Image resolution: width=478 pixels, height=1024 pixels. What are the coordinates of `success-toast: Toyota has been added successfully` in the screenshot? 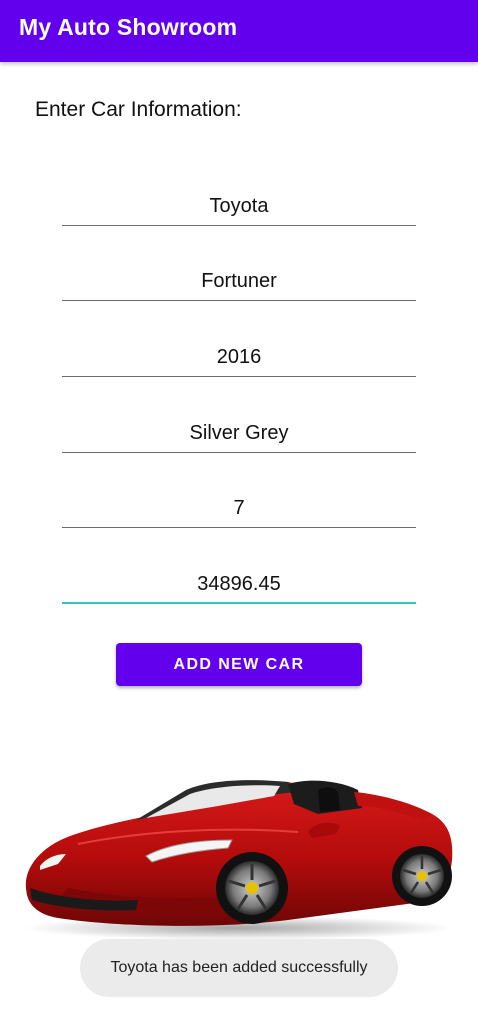 It's located at (239, 968).